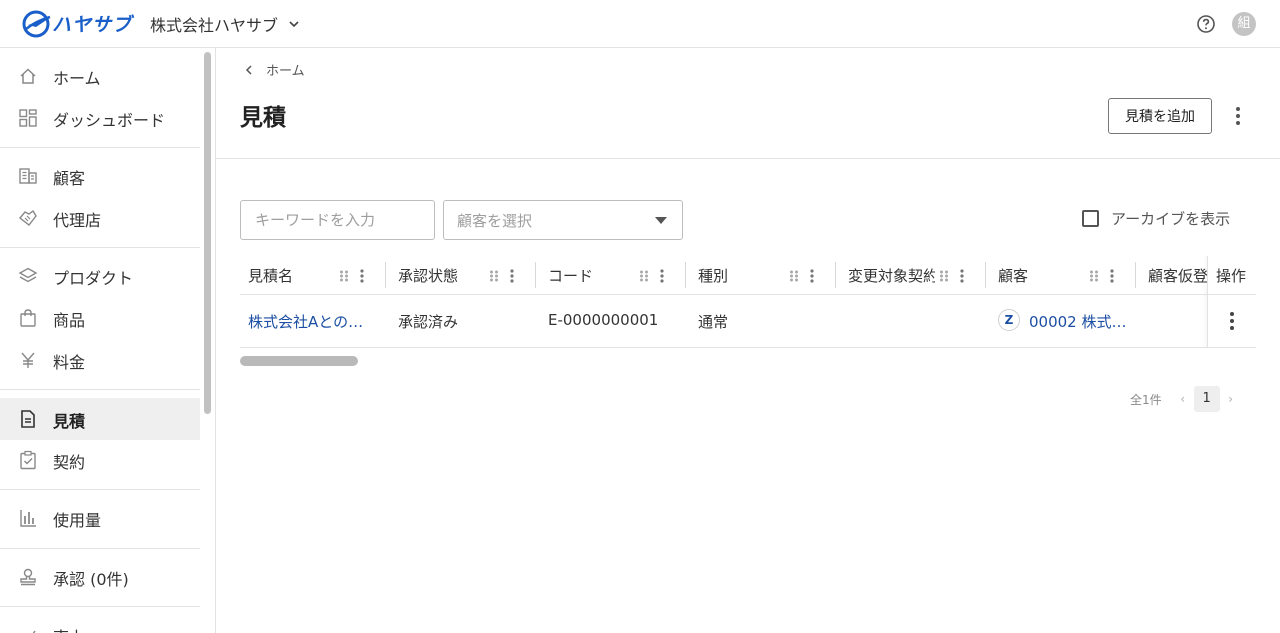 The width and height of the screenshot is (1280, 633). I want to click on next-page-button: ›, so click(1231, 399).